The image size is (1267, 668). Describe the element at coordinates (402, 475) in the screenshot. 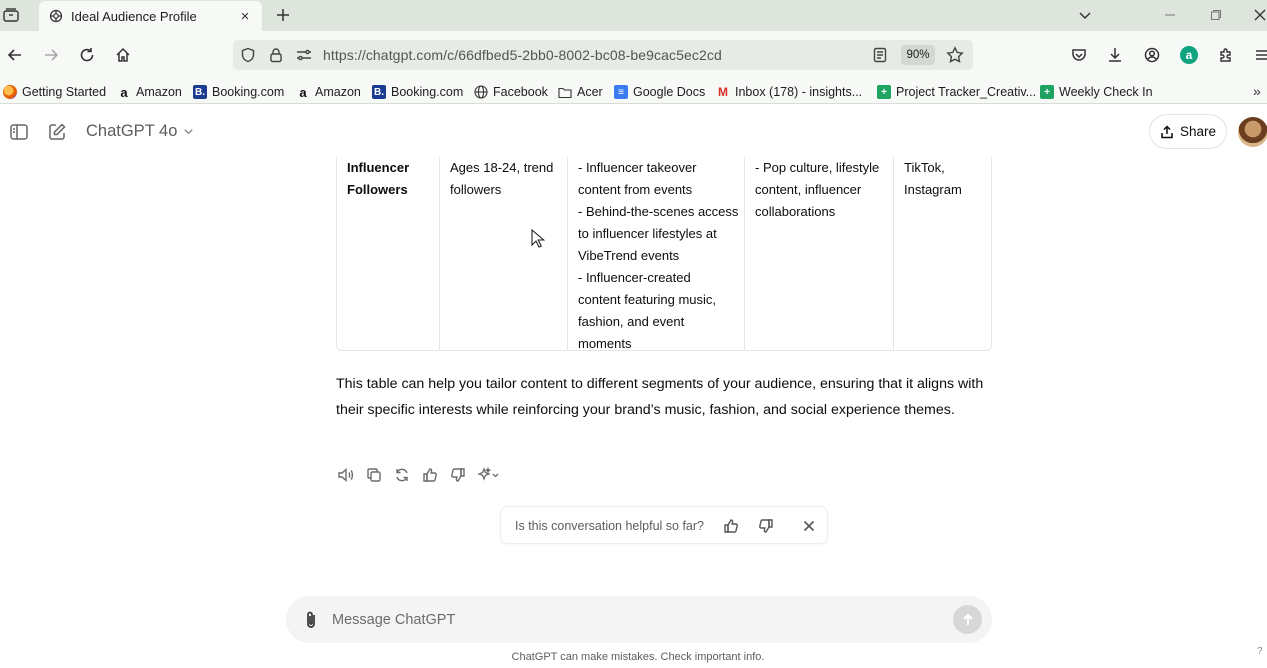

I see `regenerate-icon` at that location.